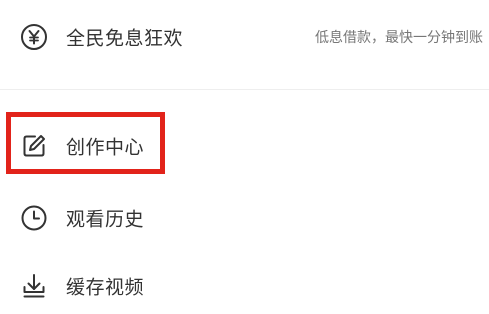 The height and width of the screenshot is (314, 489). Describe the element at coordinates (105, 147) in the screenshot. I see `menu-item-creation-center-label: 创作中心` at that location.